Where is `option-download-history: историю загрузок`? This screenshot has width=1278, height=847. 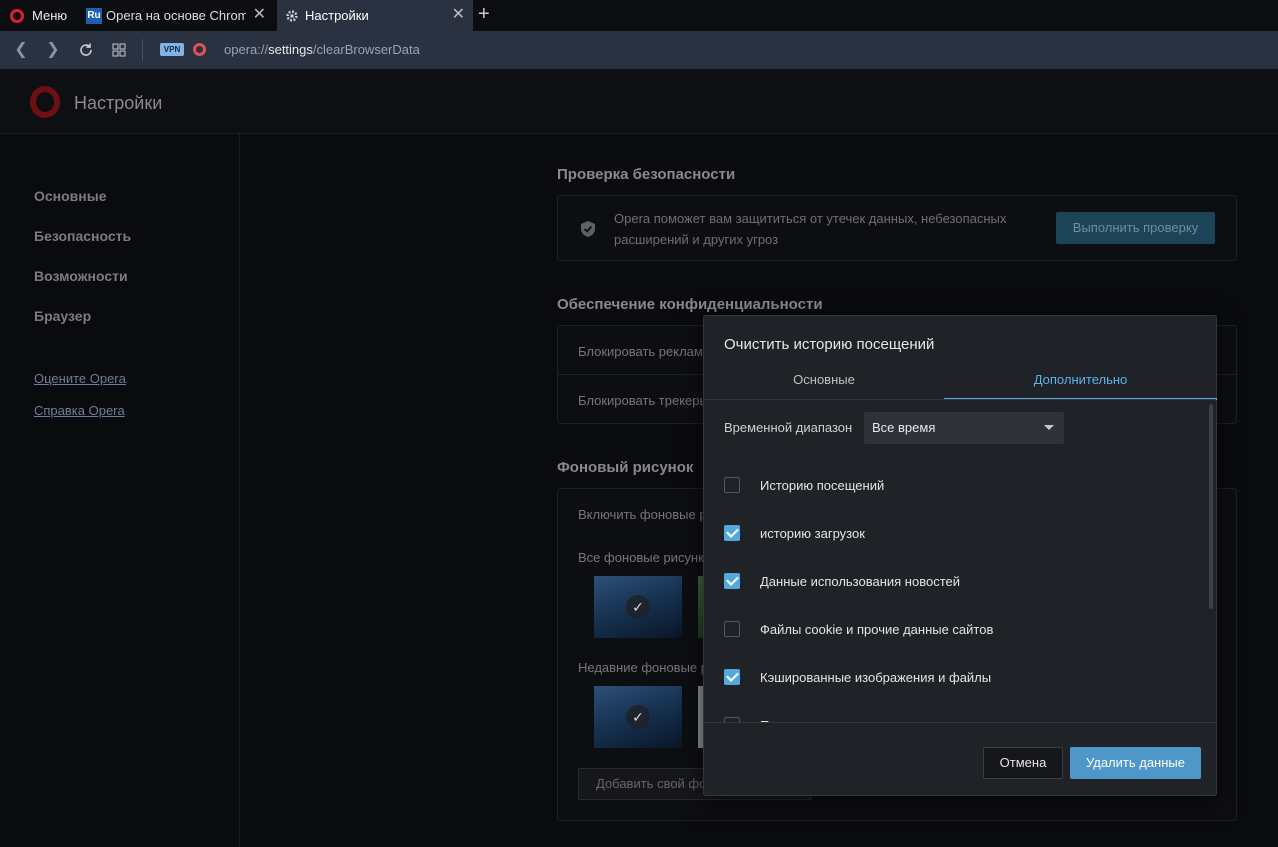 option-download-history: историю загрузок is located at coordinates (794, 533).